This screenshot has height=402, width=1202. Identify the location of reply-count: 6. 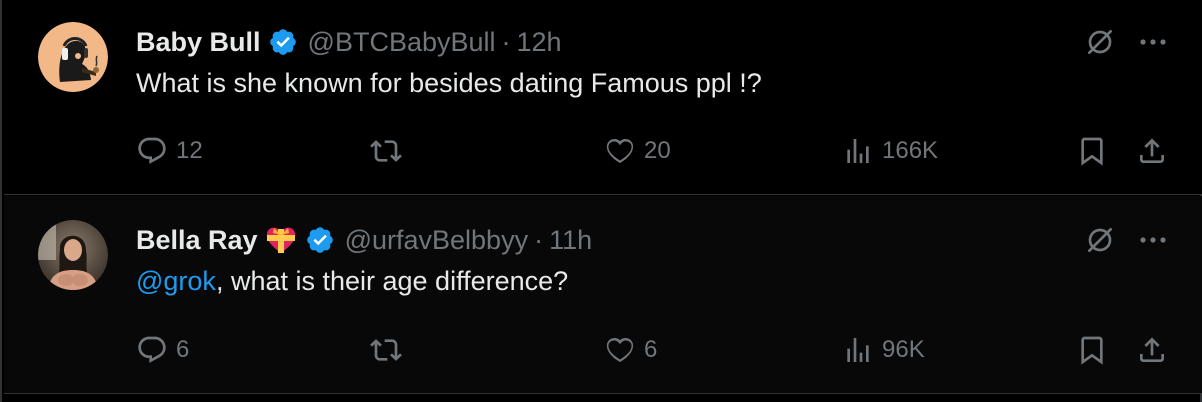
(183, 349).